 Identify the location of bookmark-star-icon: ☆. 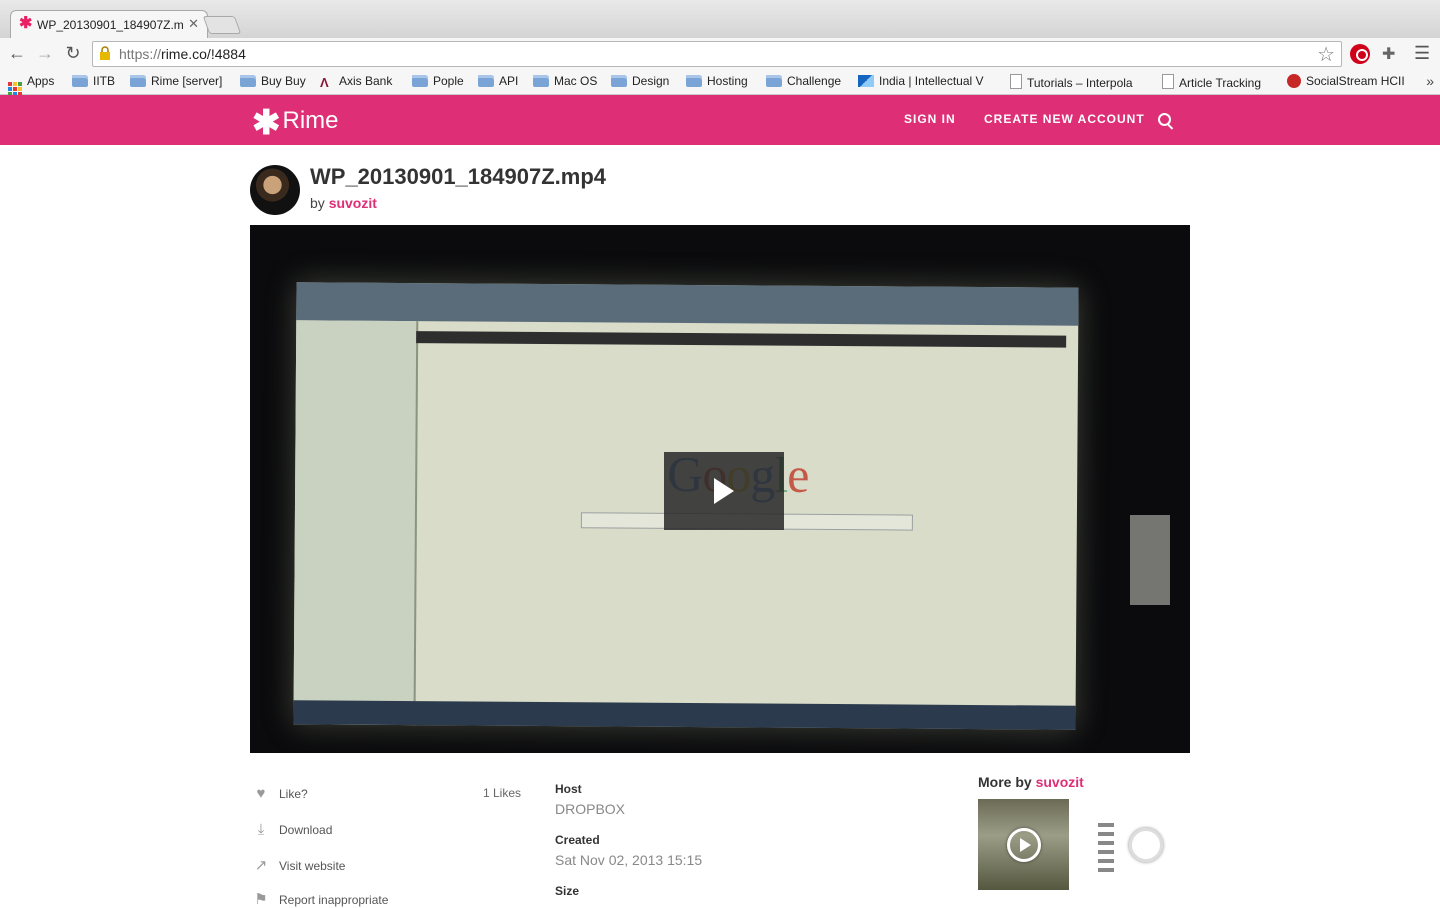
(1326, 54).